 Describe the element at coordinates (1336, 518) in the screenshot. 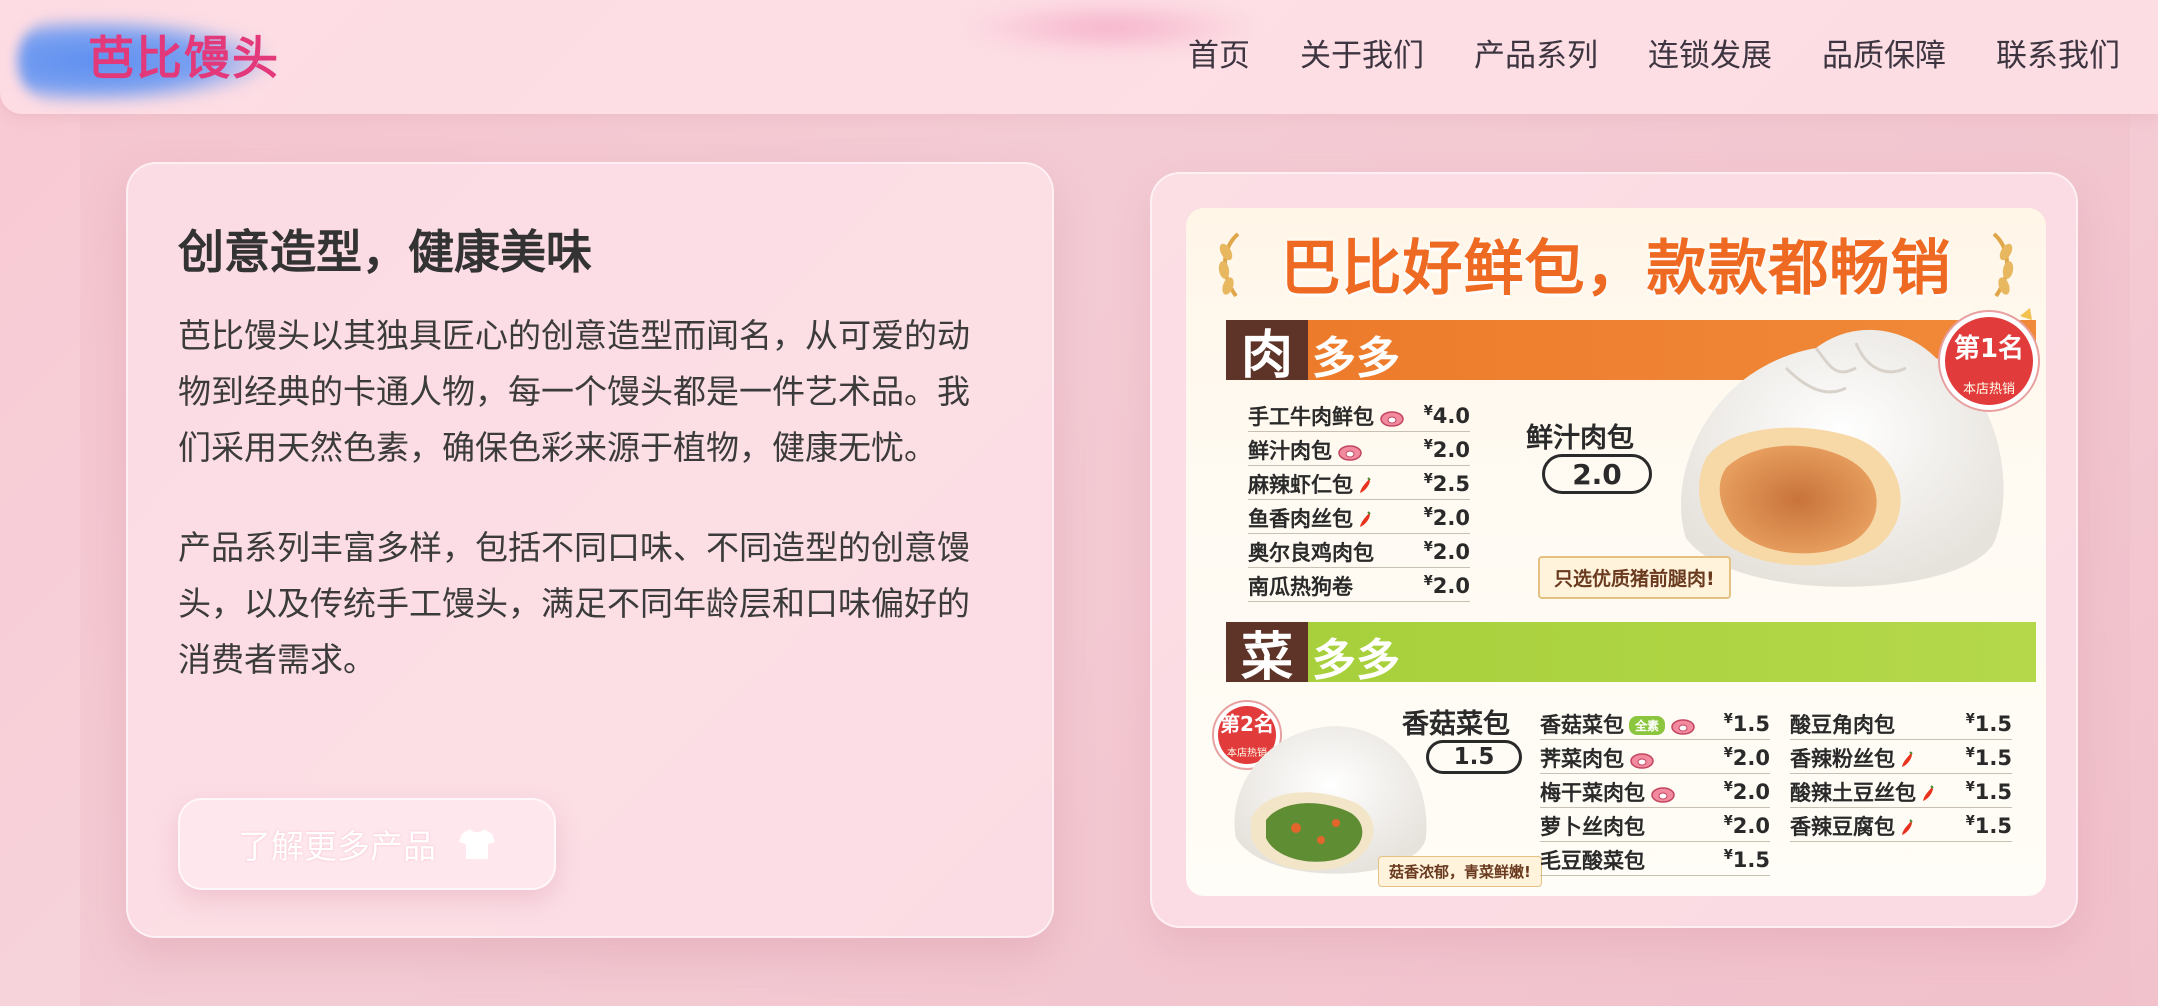

I see `menu-item-name: 鱼香肉丝包` at that location.